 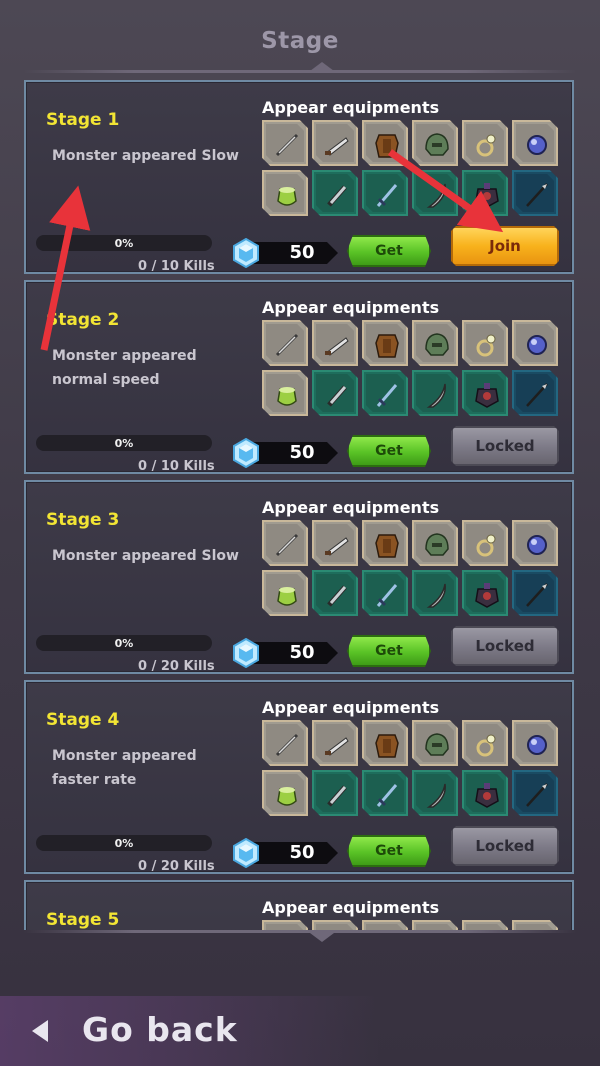 What do you see at coordinates (160, 1029) in the screenshot?
I see `go-back-button: Go back` at bounding box center [160, 1029].